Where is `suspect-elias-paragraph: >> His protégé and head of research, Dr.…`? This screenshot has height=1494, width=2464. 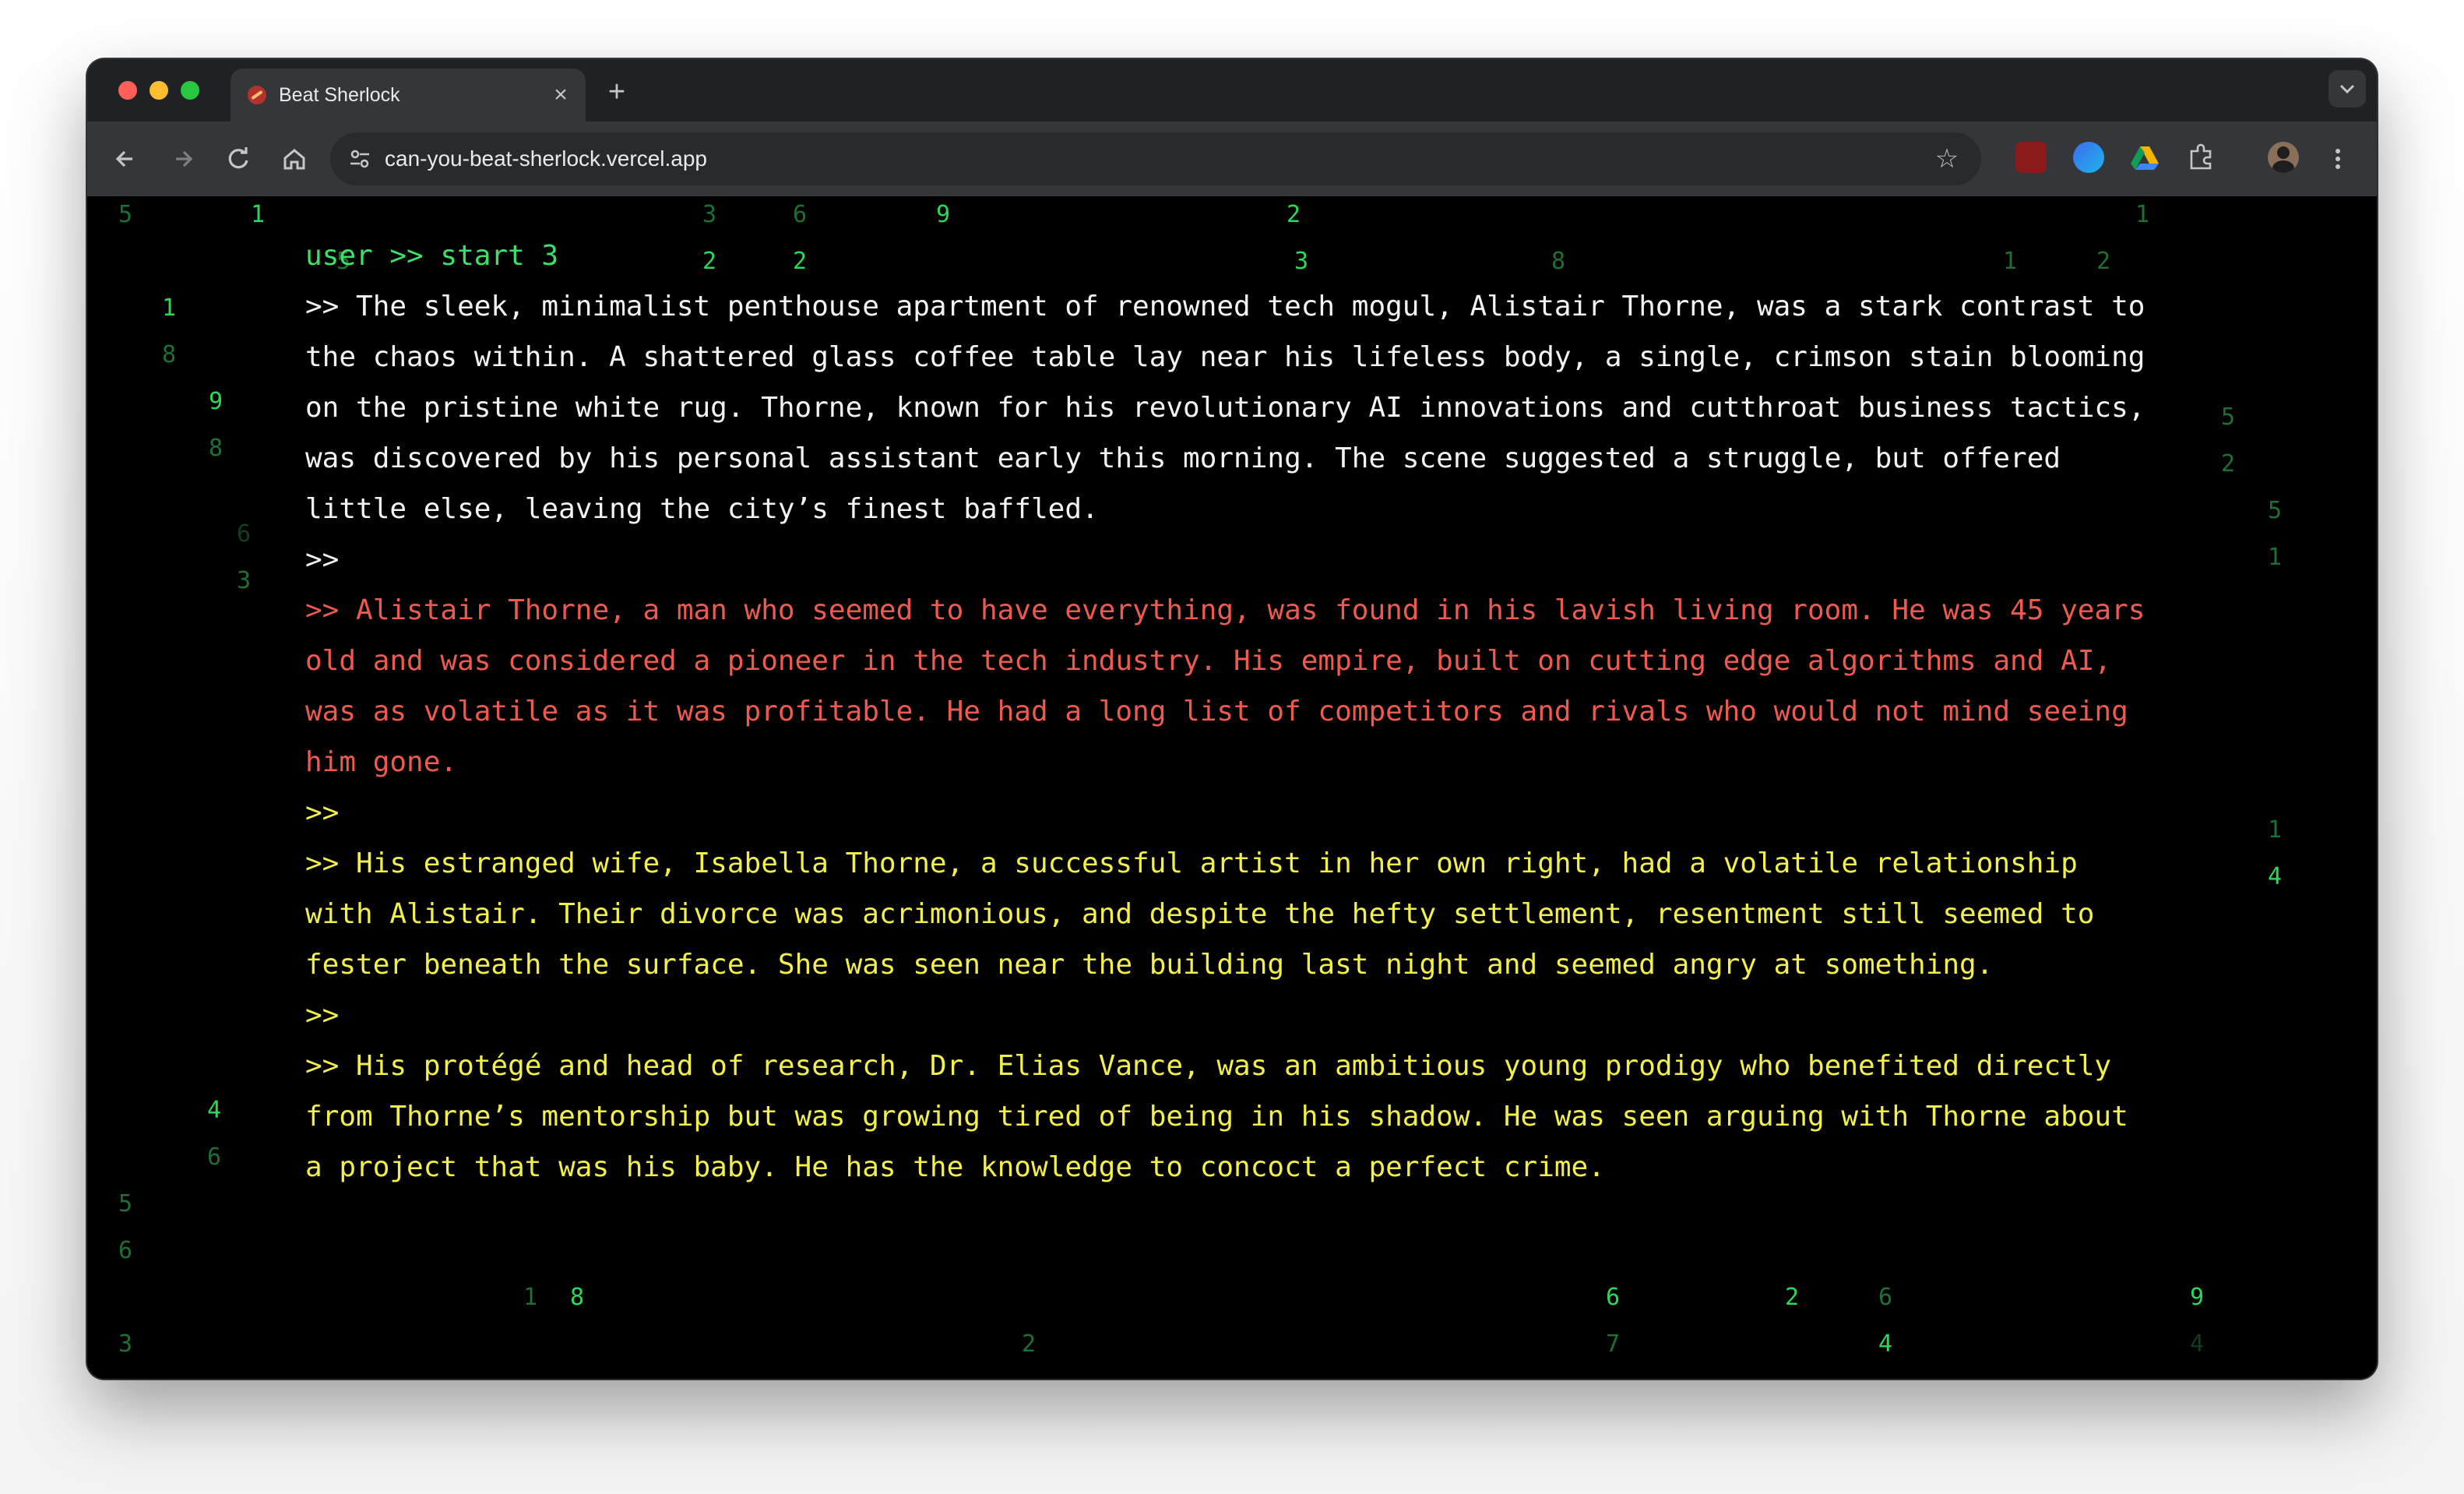
suspect-elias-paragraph: >> His protégé and head of research, Dr.… is located at coordinates (1225, 1116).